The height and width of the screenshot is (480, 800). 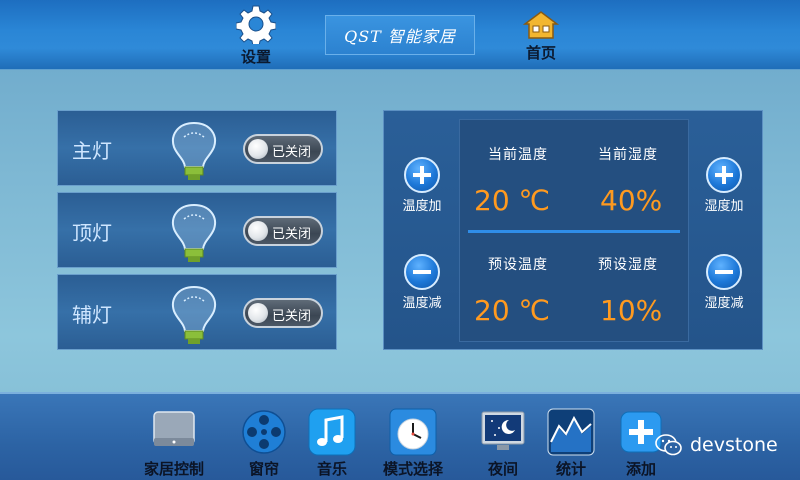 What do you see at coordinates (174, 469) in the screenshot?
I see `dock-label: 家居控制` at bounding box center [174, 469].